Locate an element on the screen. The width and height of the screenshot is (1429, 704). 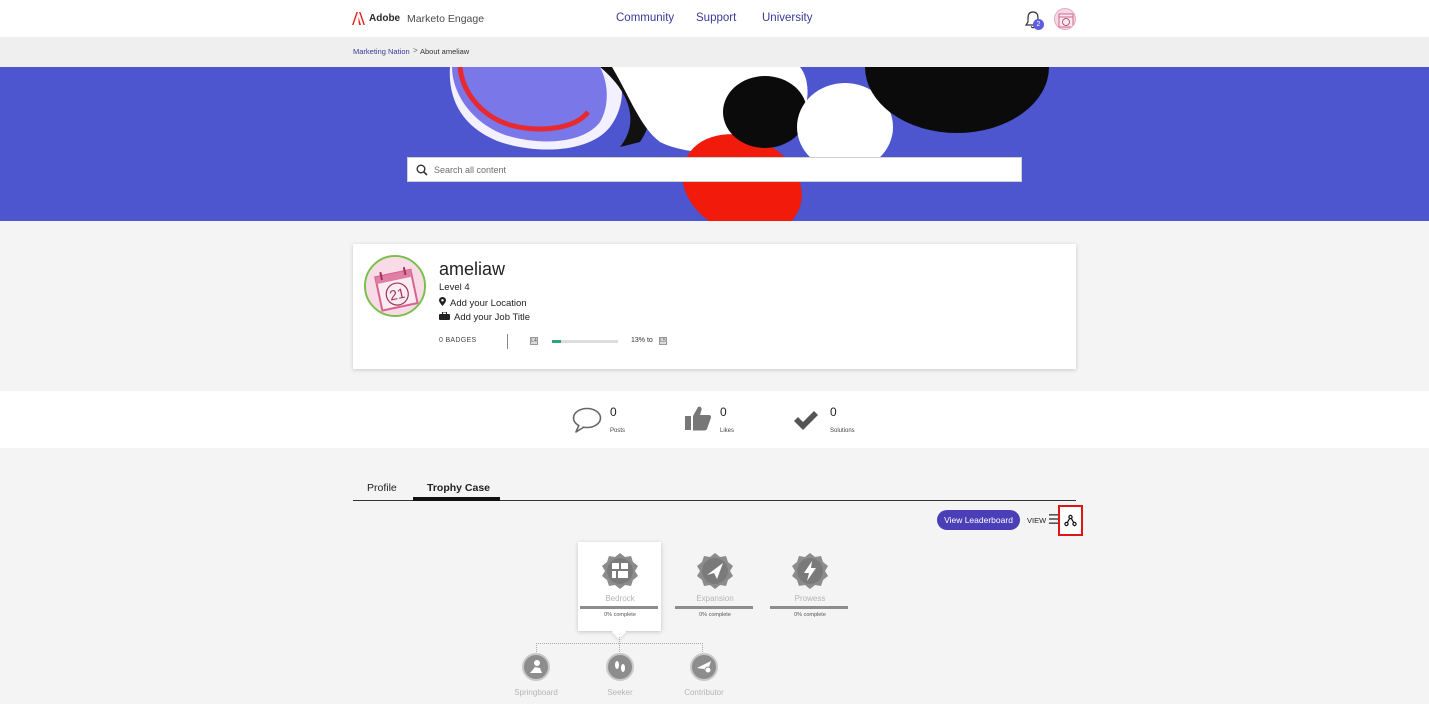
springboard-icon is located at coordinates (536, 667).